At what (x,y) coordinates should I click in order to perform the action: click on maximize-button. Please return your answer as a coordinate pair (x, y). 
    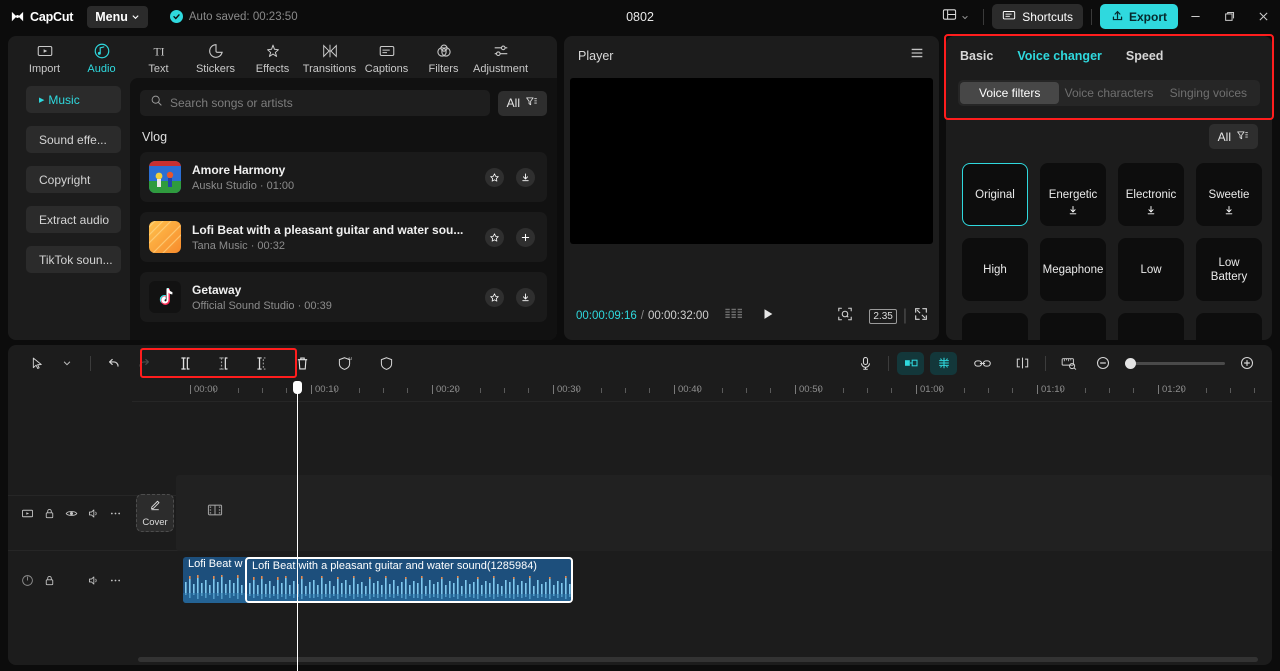
    Looking at the image, I should click on (1229, 16).